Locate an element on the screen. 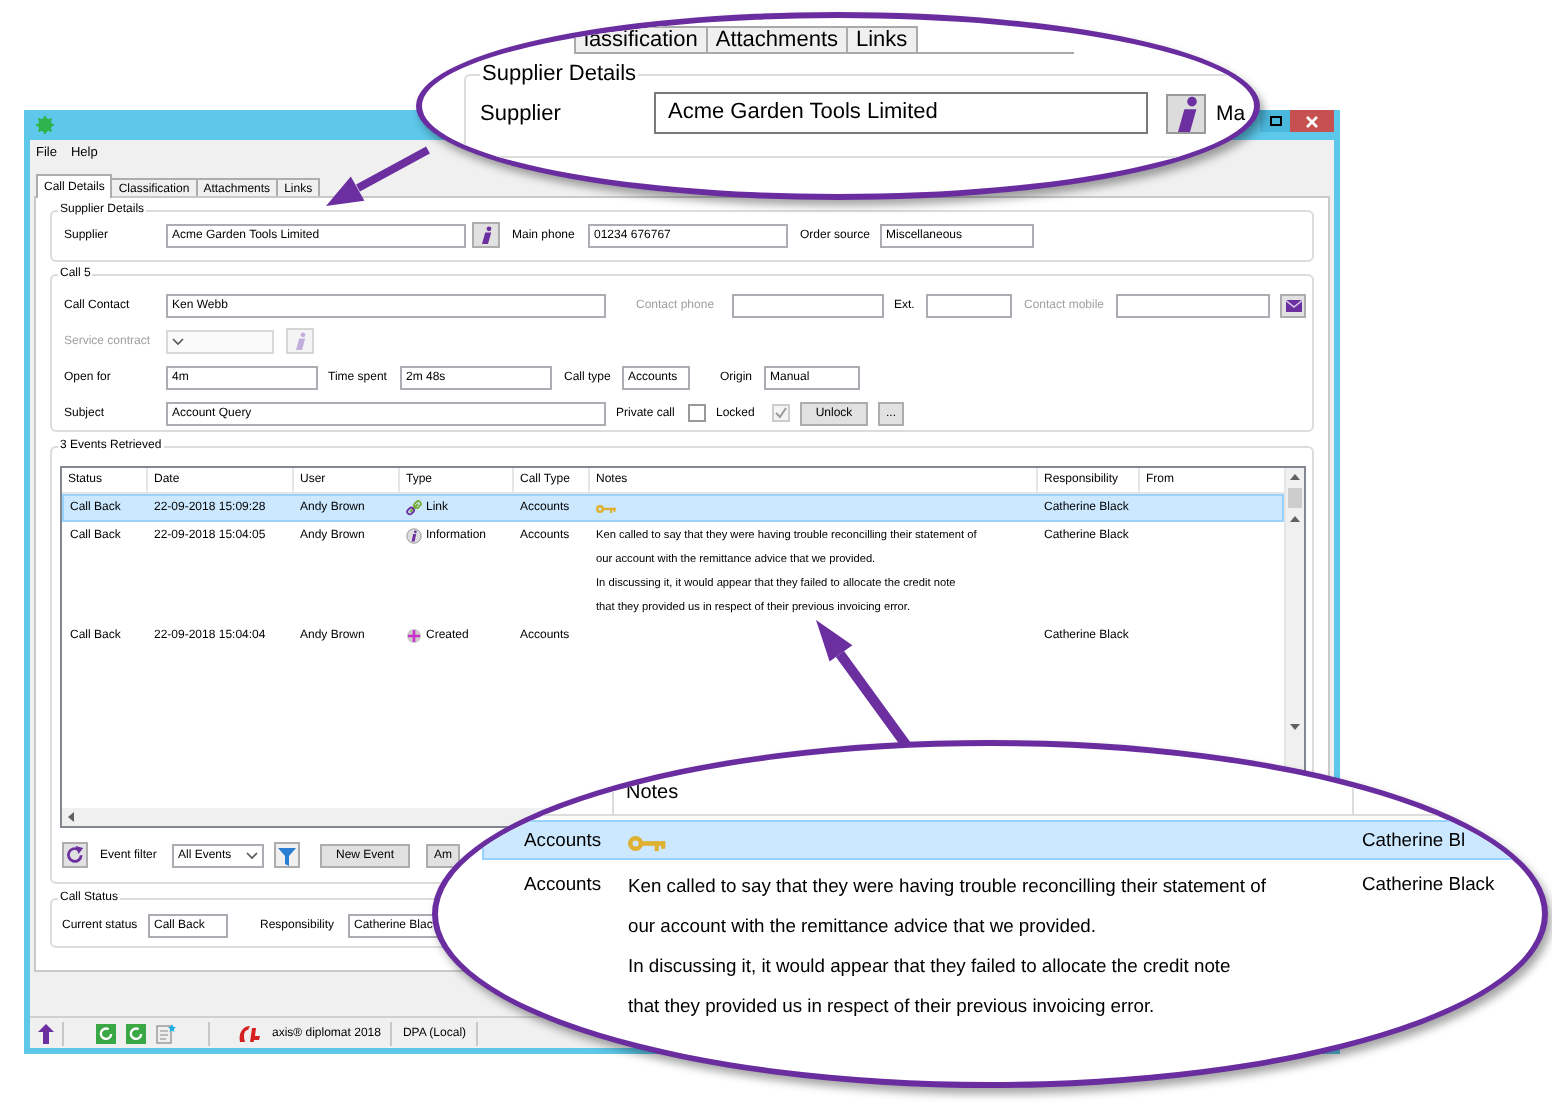 The image size is (1552, 1102). funnel-icon is located at coordinates (287, 855).